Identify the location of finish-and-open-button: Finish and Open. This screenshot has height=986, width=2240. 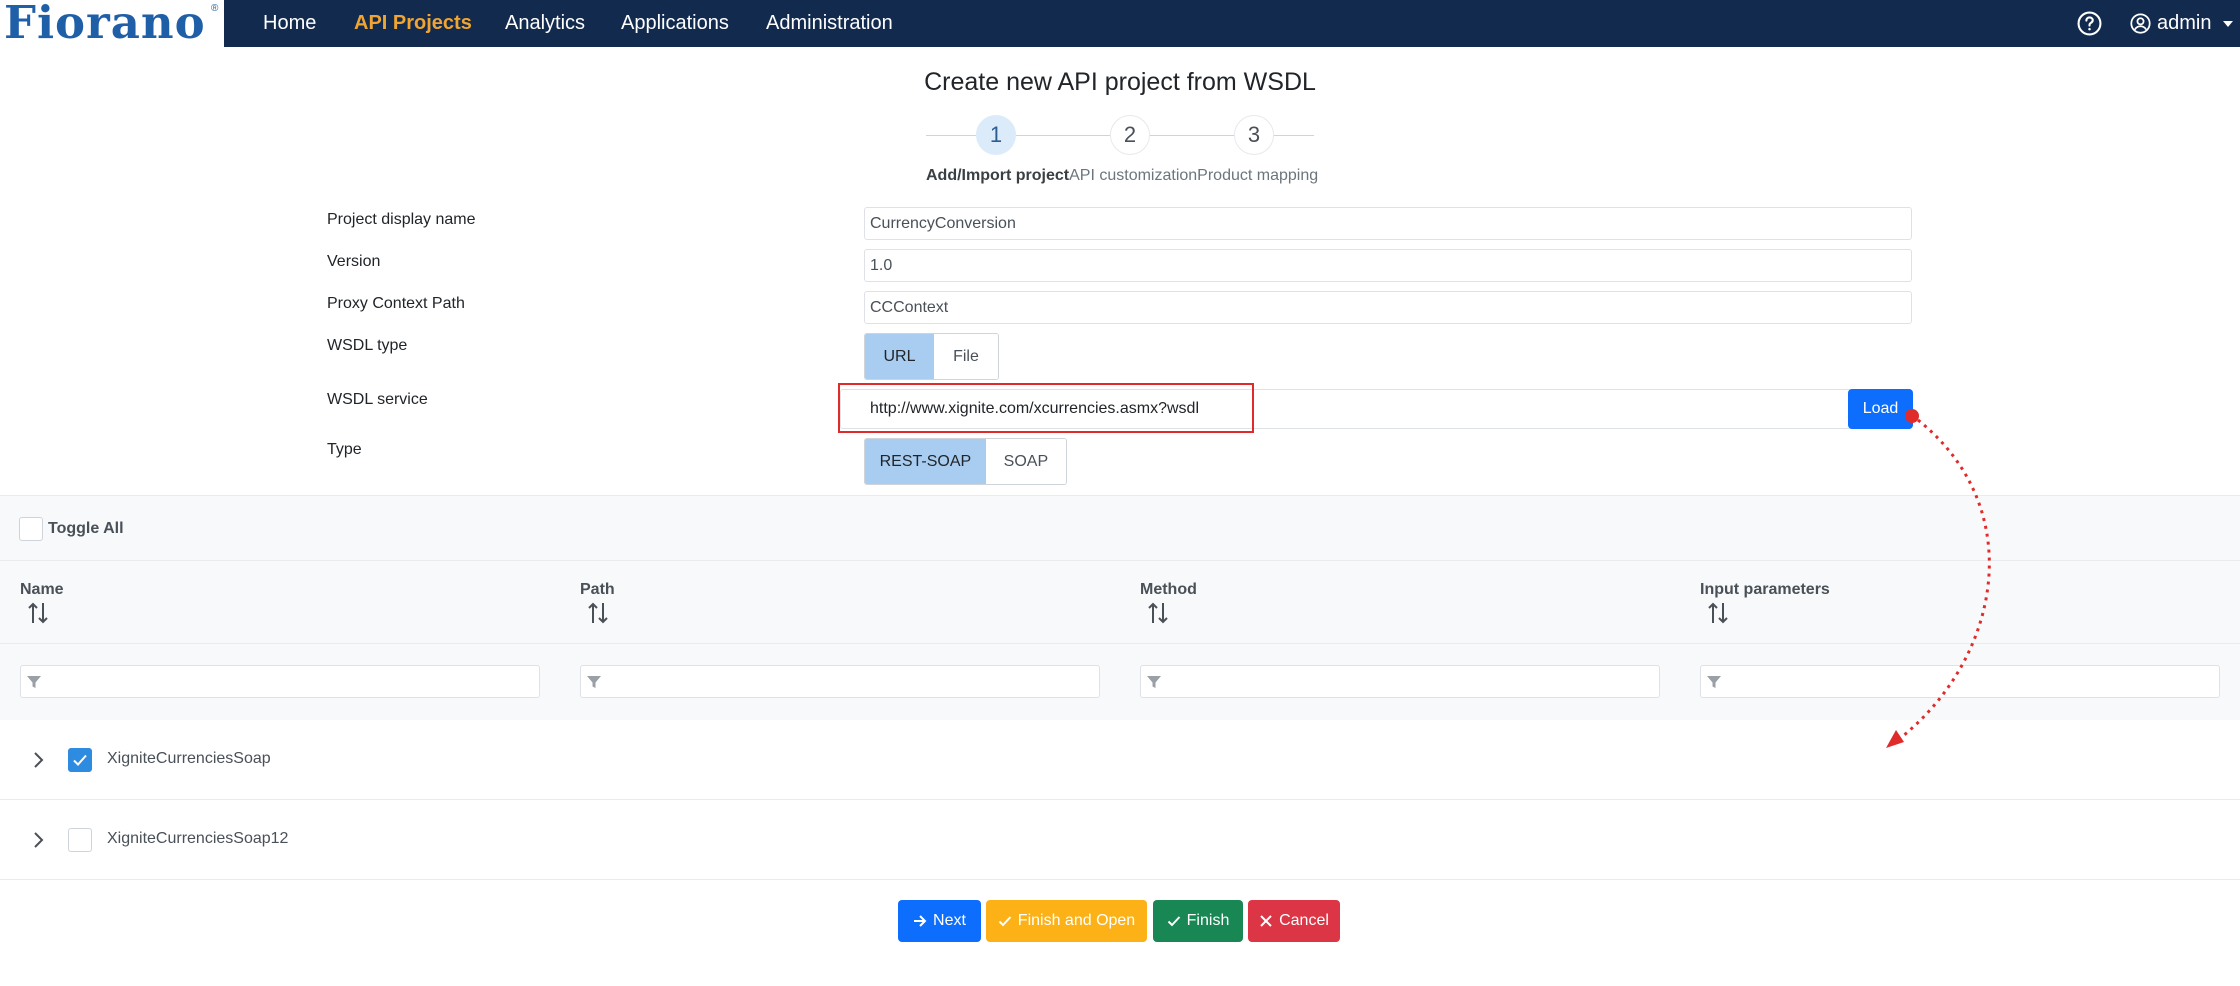
(1066, 921).